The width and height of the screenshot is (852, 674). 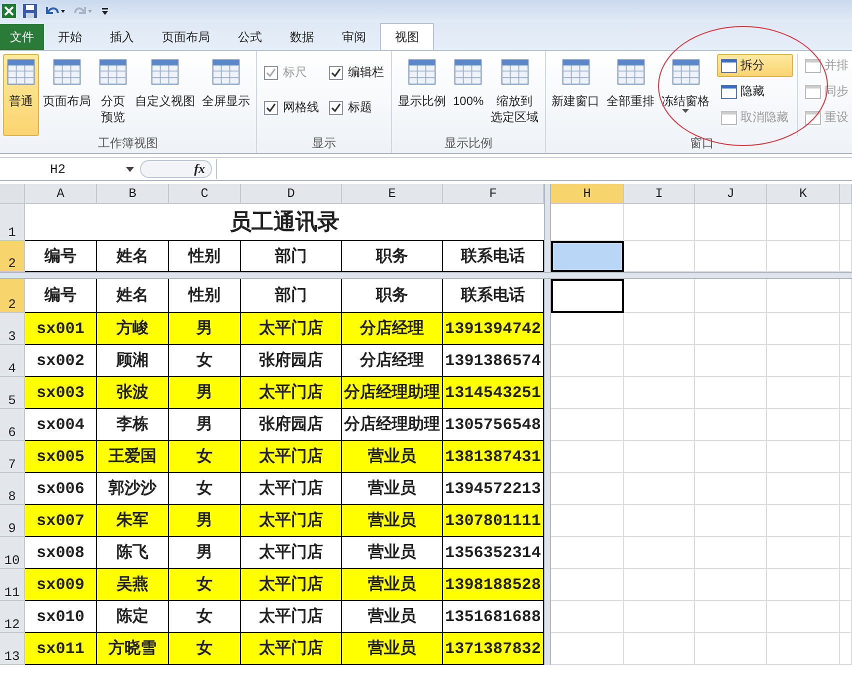 I want to click on ribbon-button: 普通, so click(x=21, y=95).